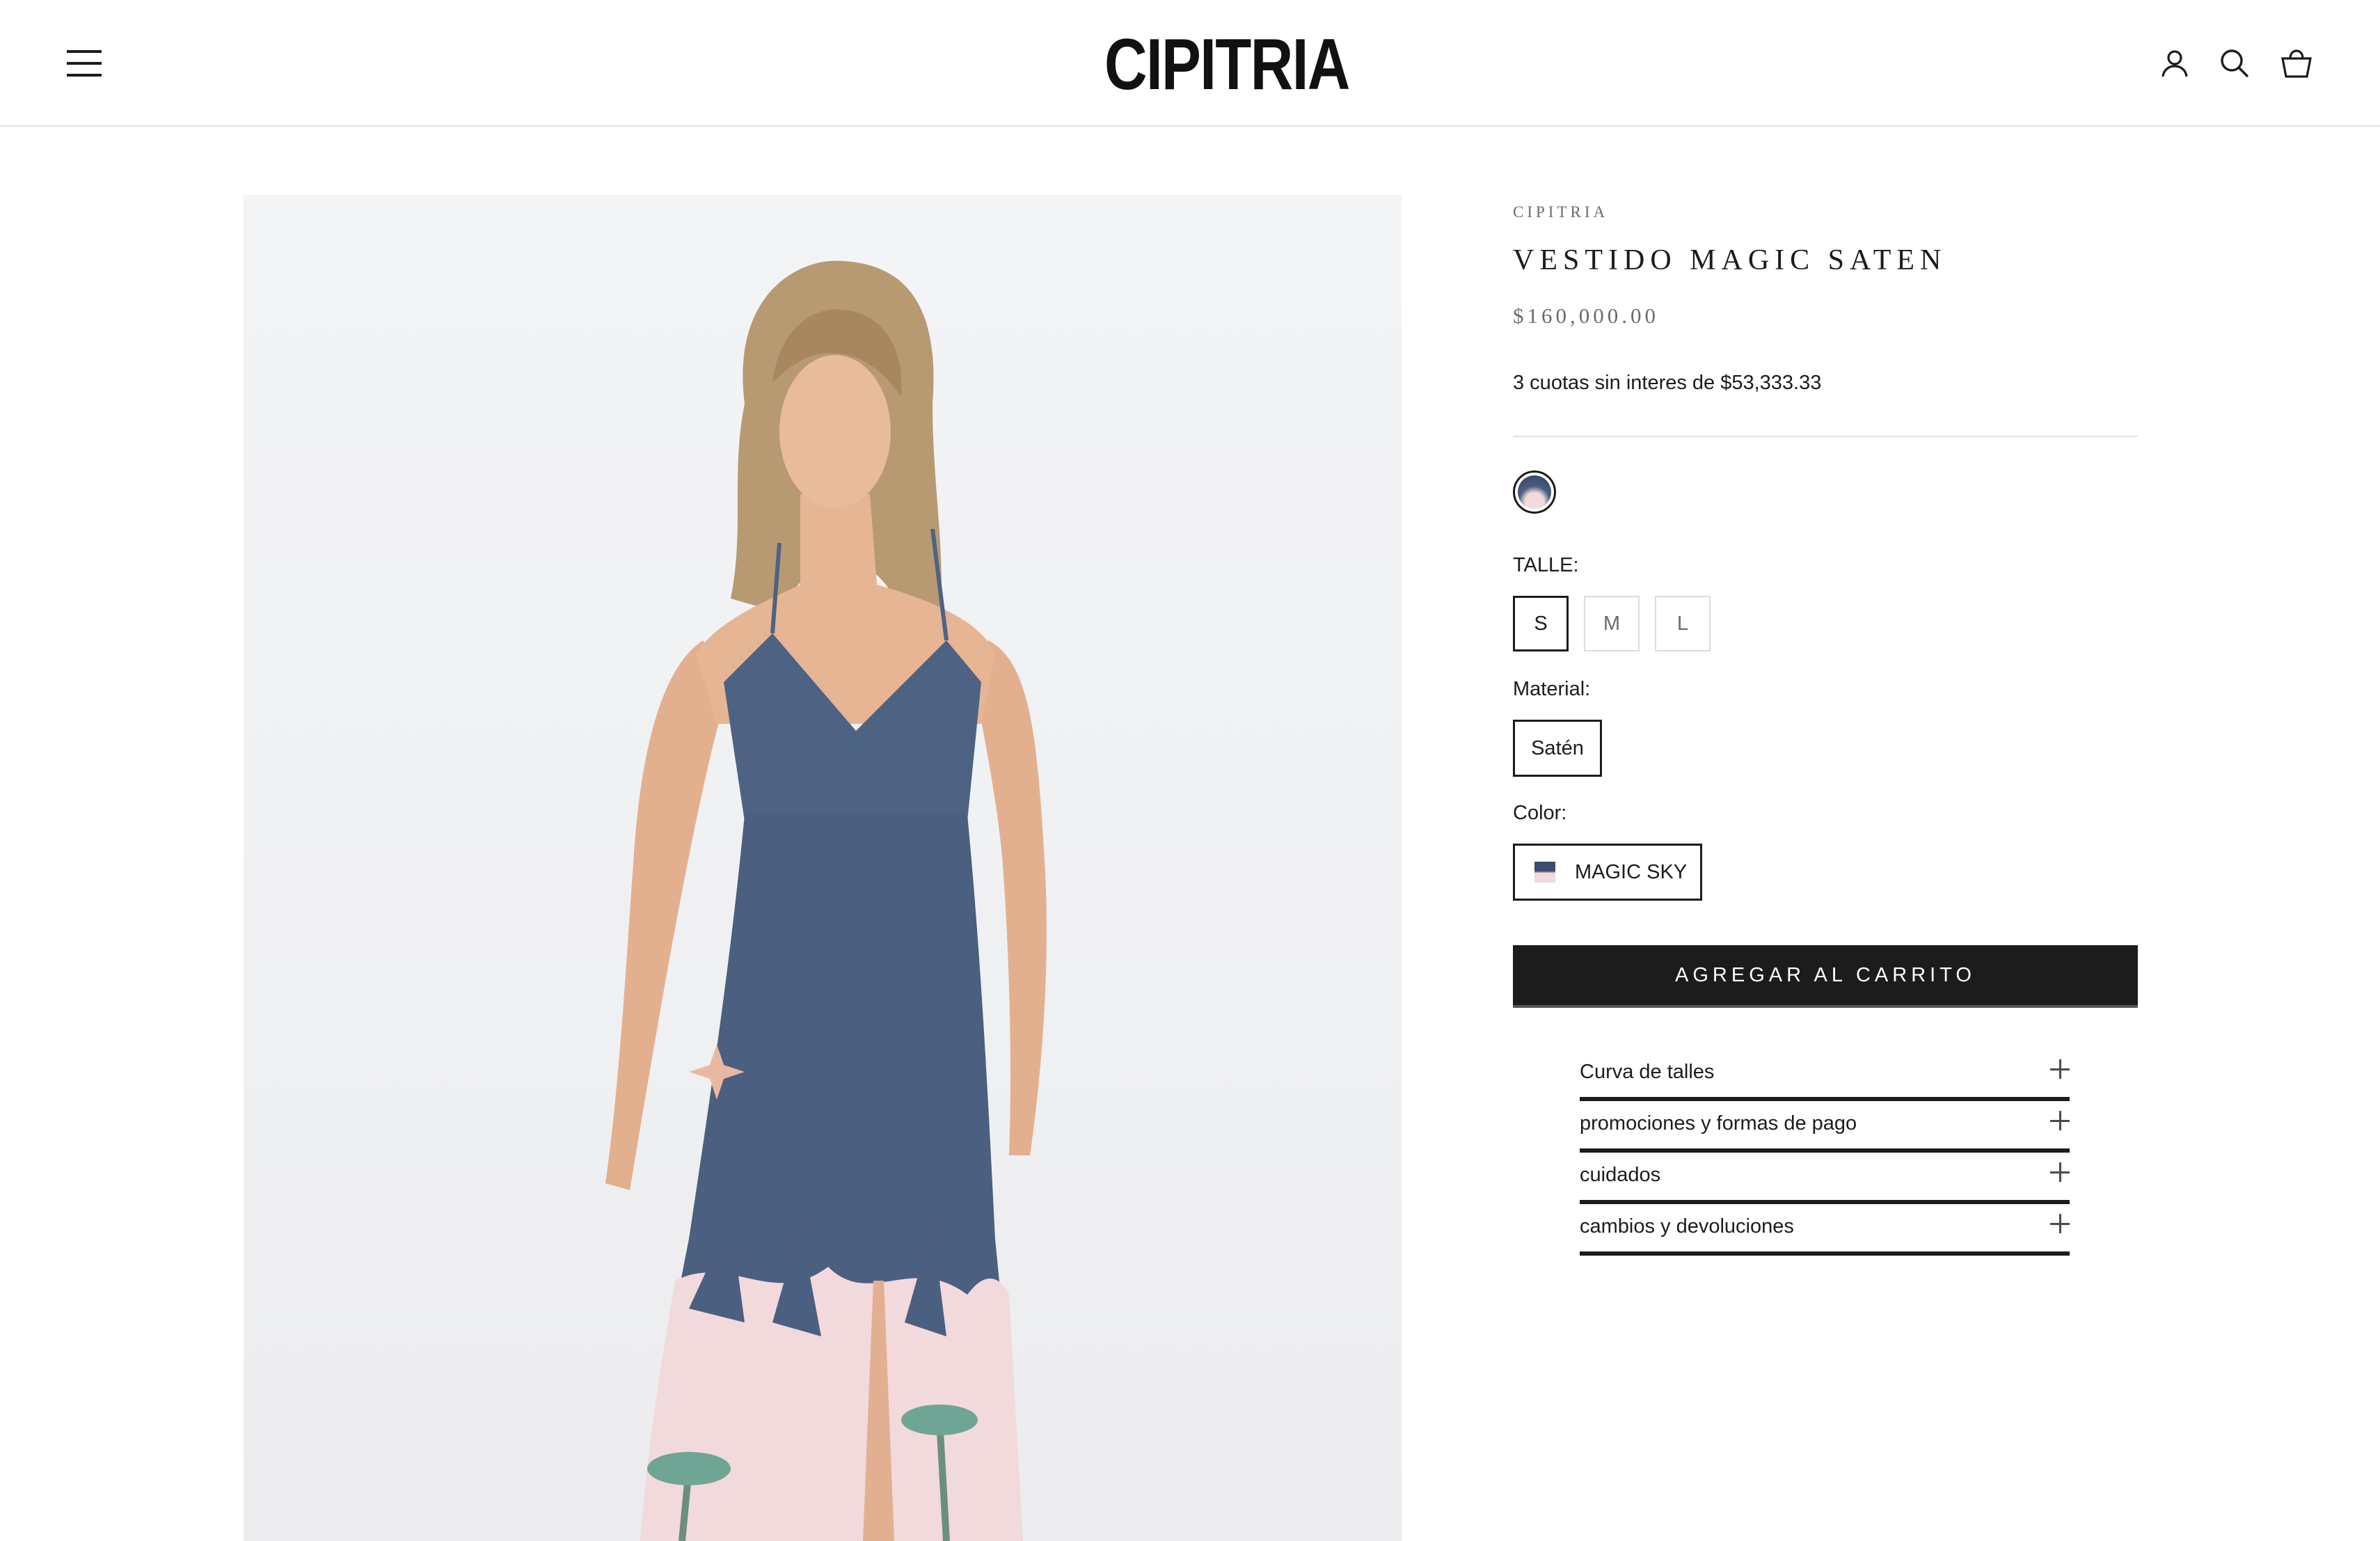 This screenshot has width=2380, height=1541. I want to click on accordion-item-payment: promociones y formas de pago, so click(1825, 1127).